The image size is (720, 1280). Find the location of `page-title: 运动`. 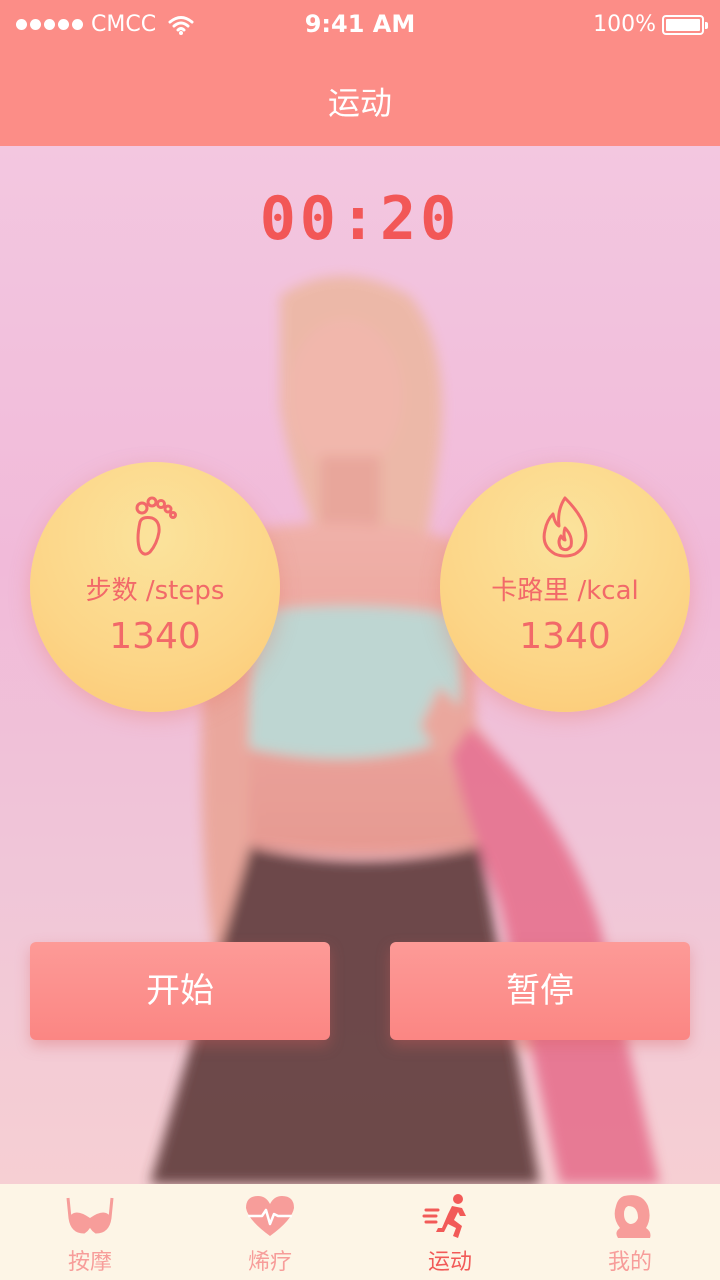

page-title: 运动 is located at coordinates (359, 103).